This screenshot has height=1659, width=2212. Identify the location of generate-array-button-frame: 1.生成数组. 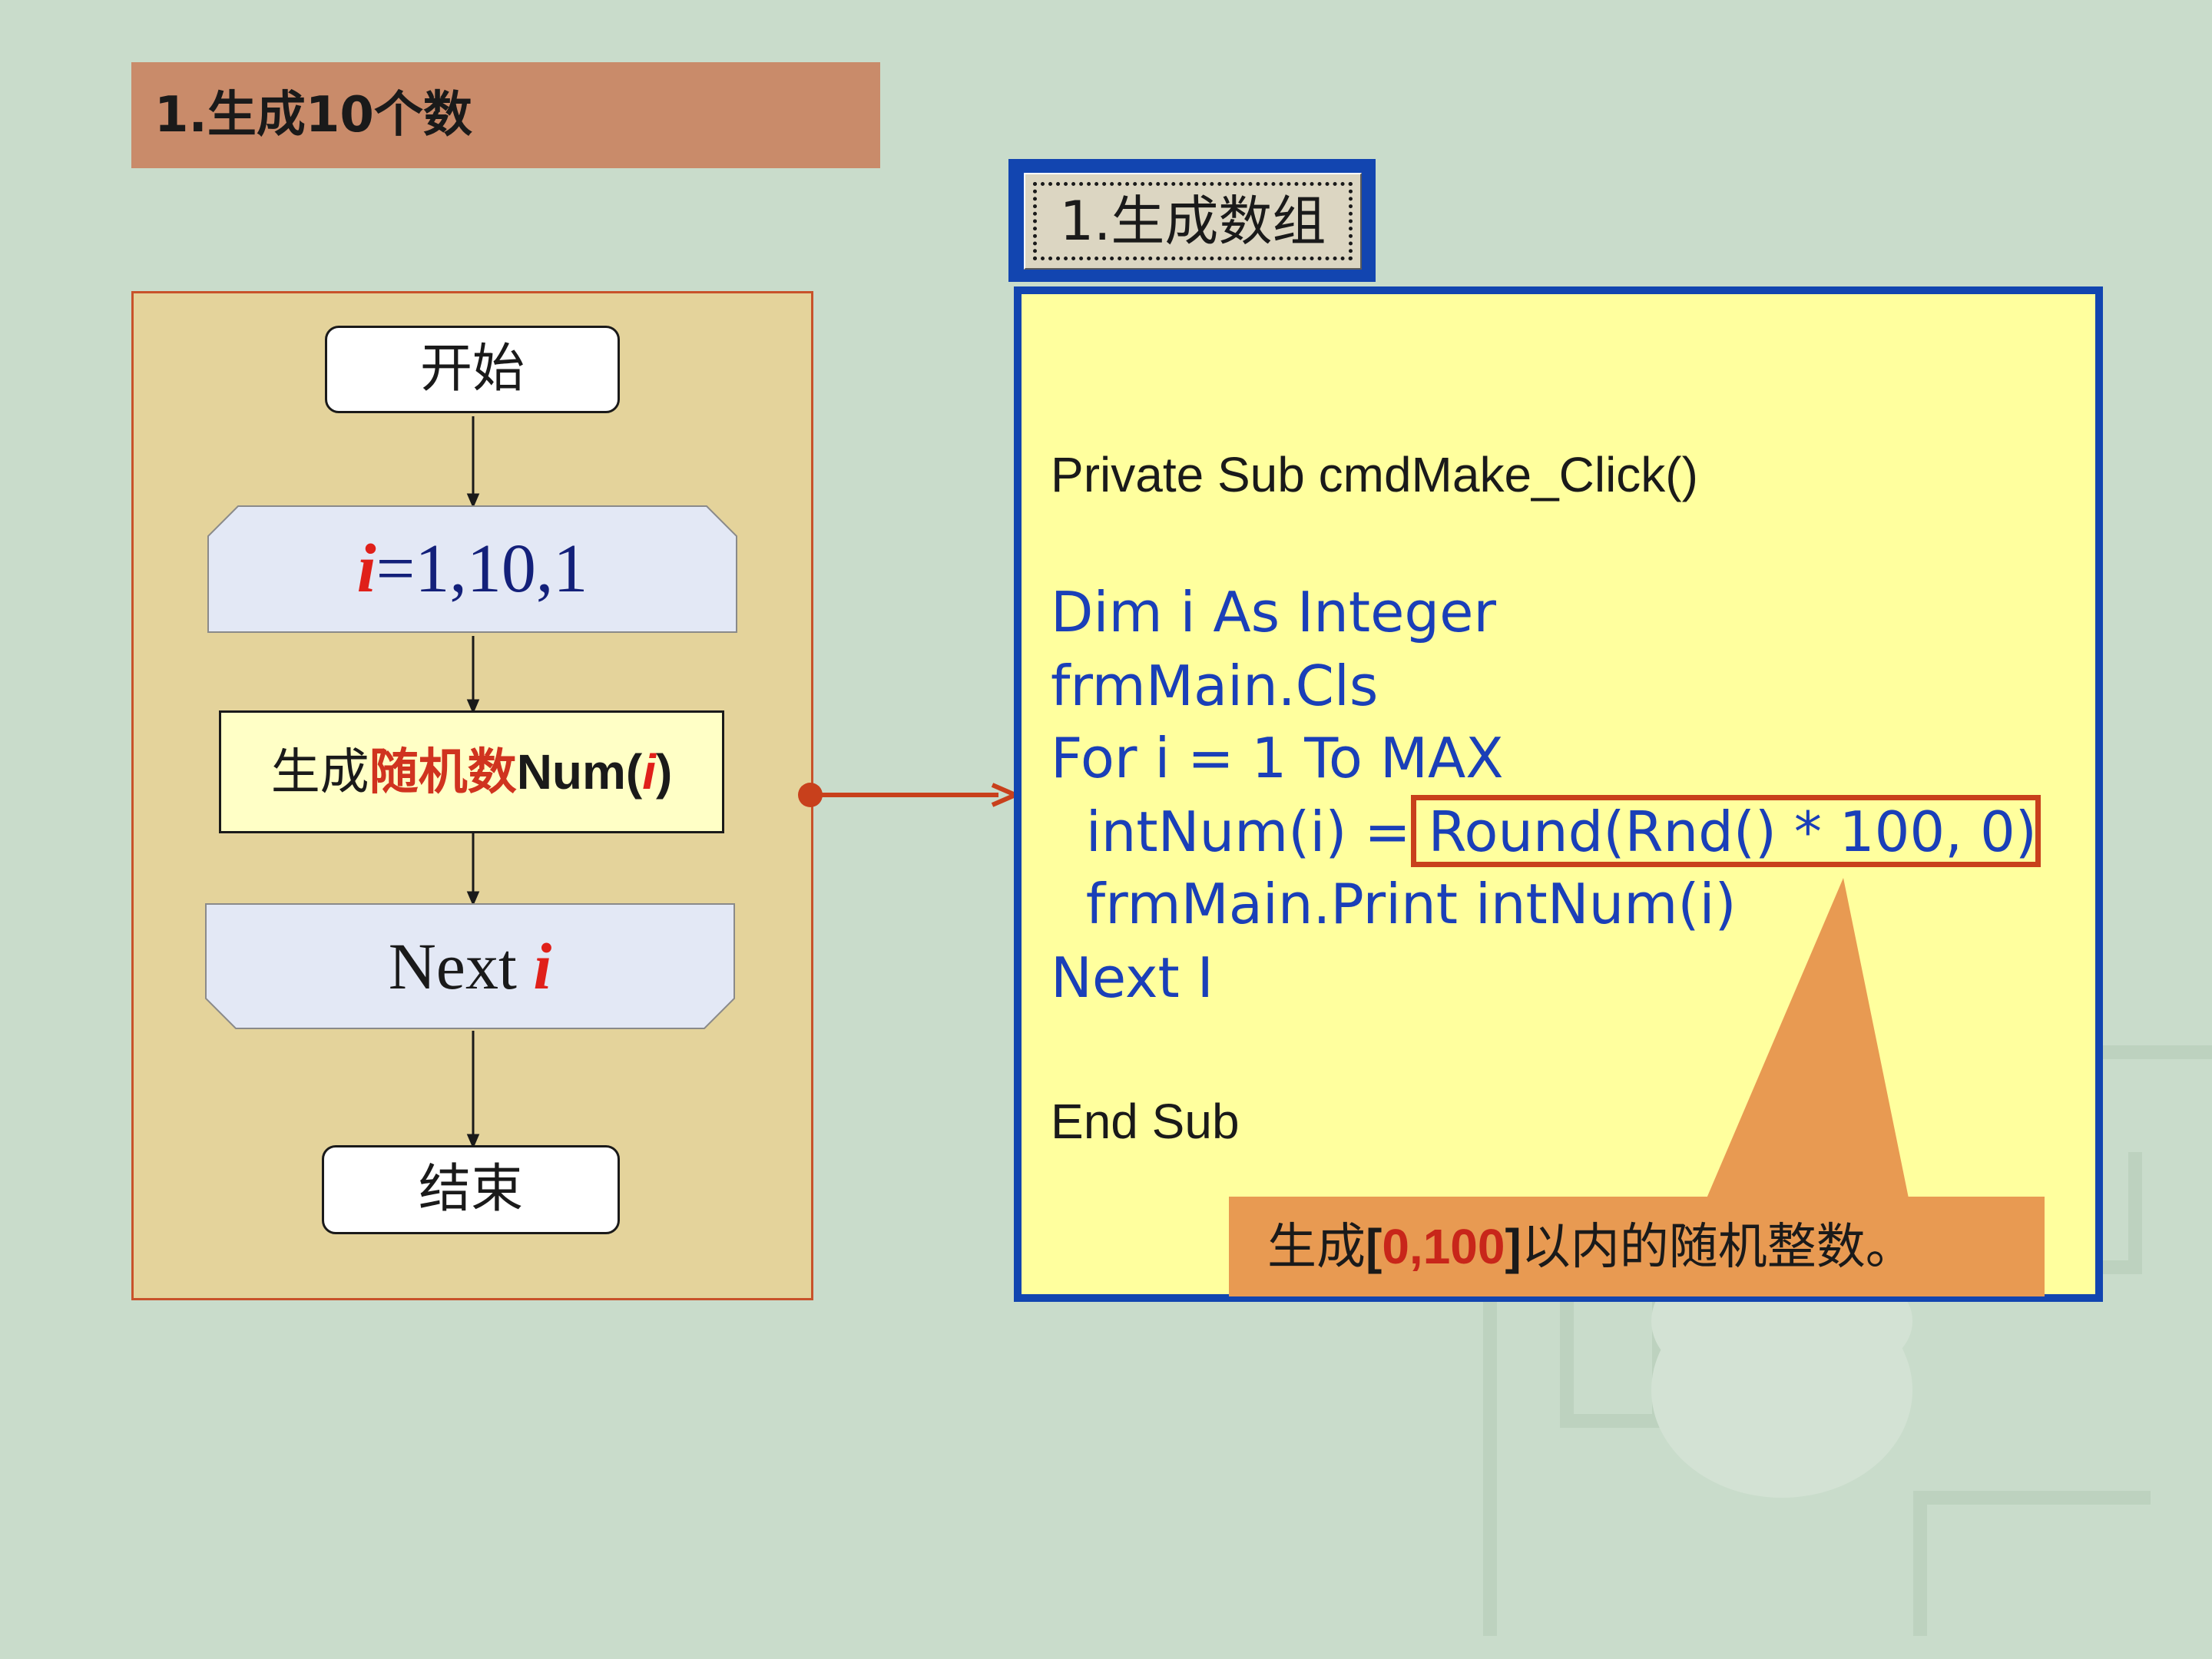
(1192, 221).